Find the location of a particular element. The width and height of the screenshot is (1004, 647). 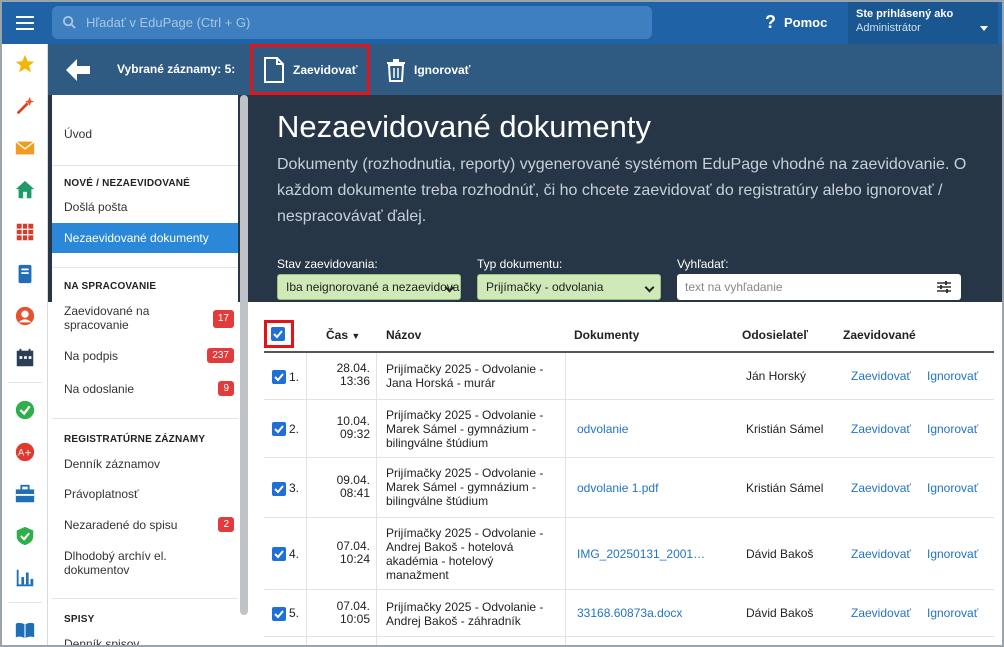

nav-item-unregistered: Nezaevidované dokumenty is located at coordinates (145, 238).